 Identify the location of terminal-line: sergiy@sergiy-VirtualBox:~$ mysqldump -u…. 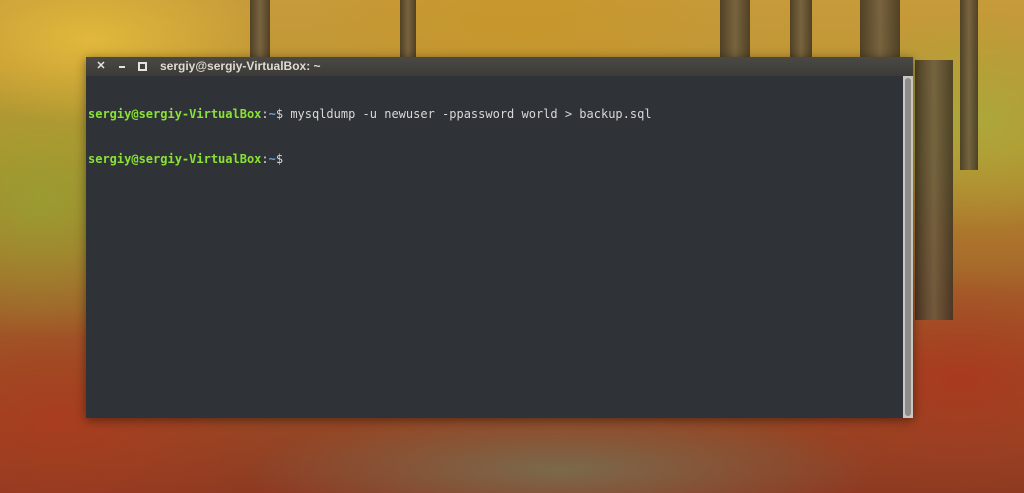
(495, 114).